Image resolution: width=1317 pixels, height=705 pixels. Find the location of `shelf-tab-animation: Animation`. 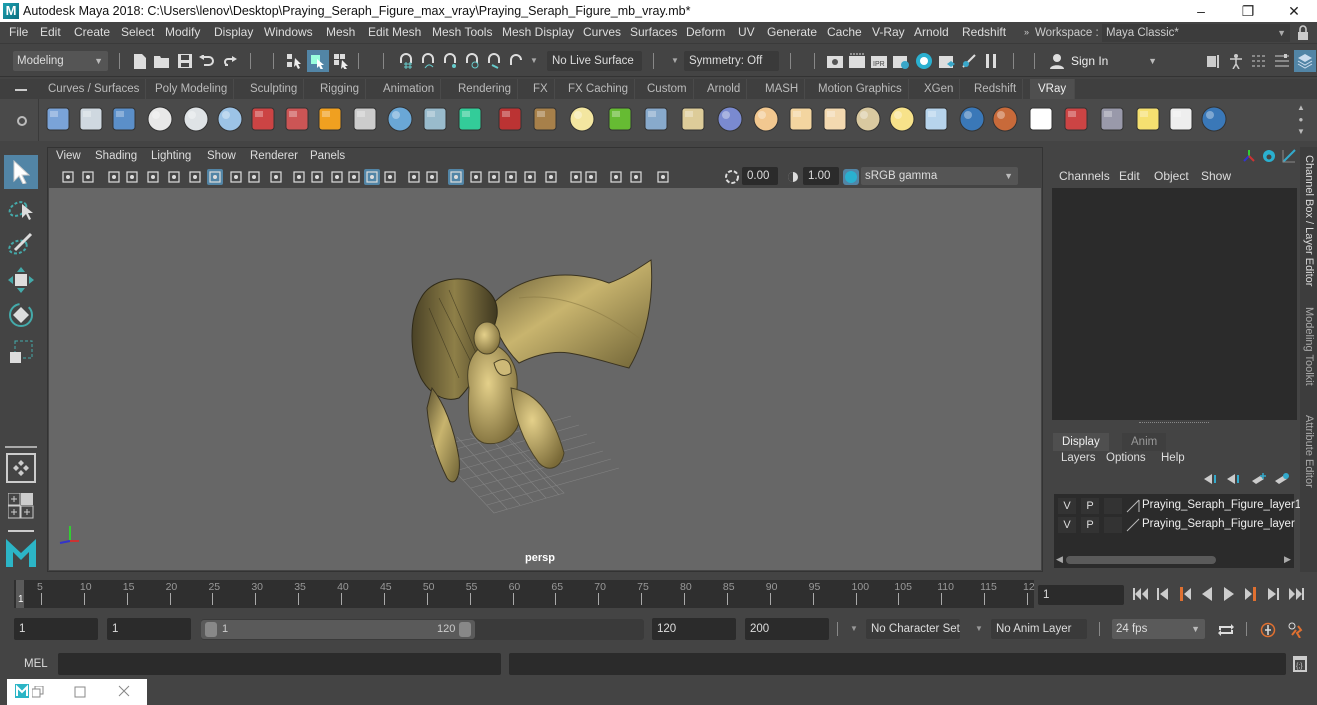

shelf-tab-animation: Animation is located at coordinates (409, 89).